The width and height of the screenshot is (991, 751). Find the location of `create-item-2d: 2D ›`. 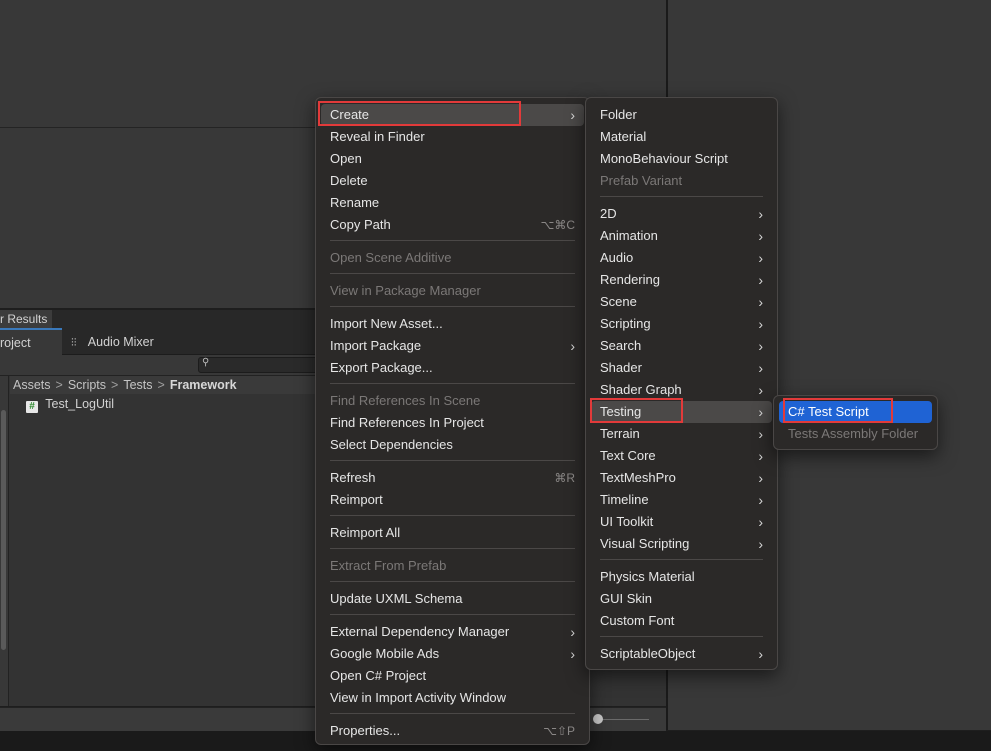

create-item-2d: 2D › is located at coordinates (681, 214).